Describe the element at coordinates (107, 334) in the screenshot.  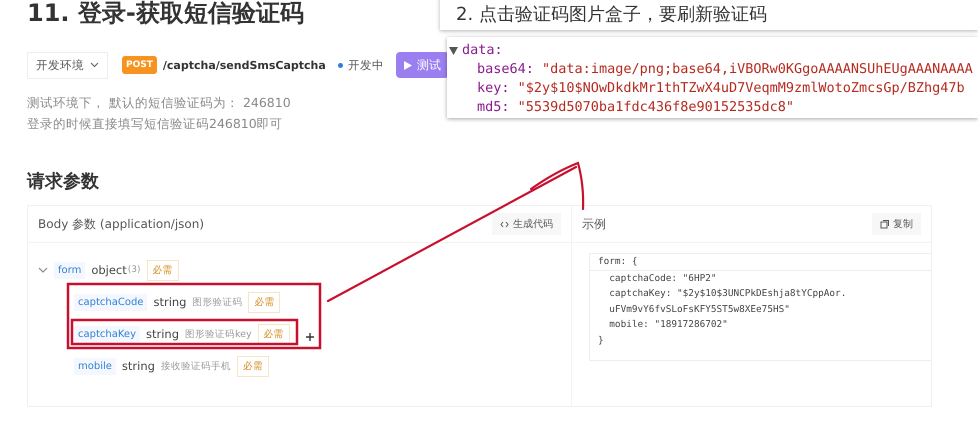
I see `field-name: captchaKey` at that location.